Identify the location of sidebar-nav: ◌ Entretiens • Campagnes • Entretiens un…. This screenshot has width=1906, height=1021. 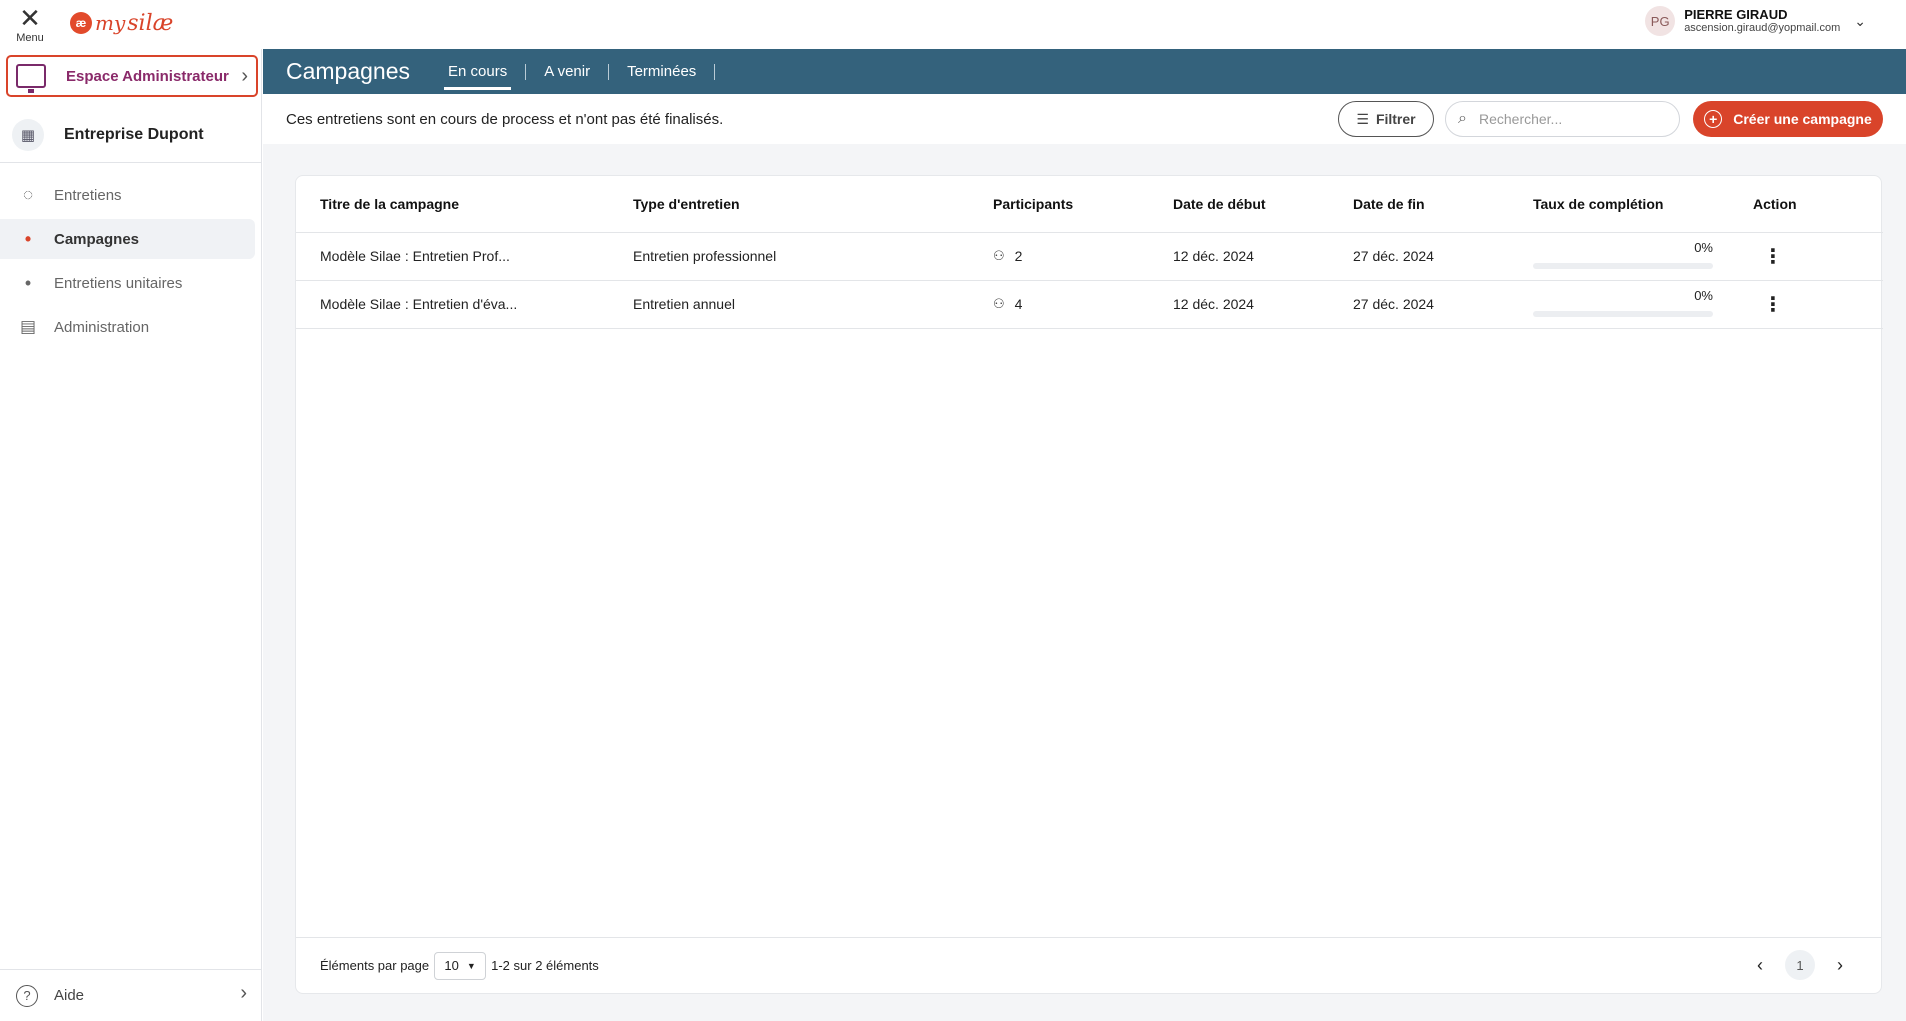
(130, 261).